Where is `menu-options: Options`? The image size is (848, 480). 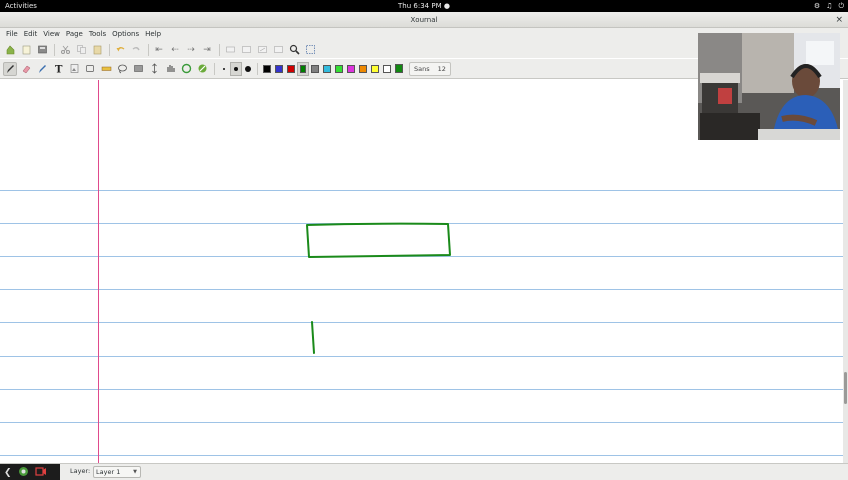 menu-options: Options is located at coordinates (125, 34).